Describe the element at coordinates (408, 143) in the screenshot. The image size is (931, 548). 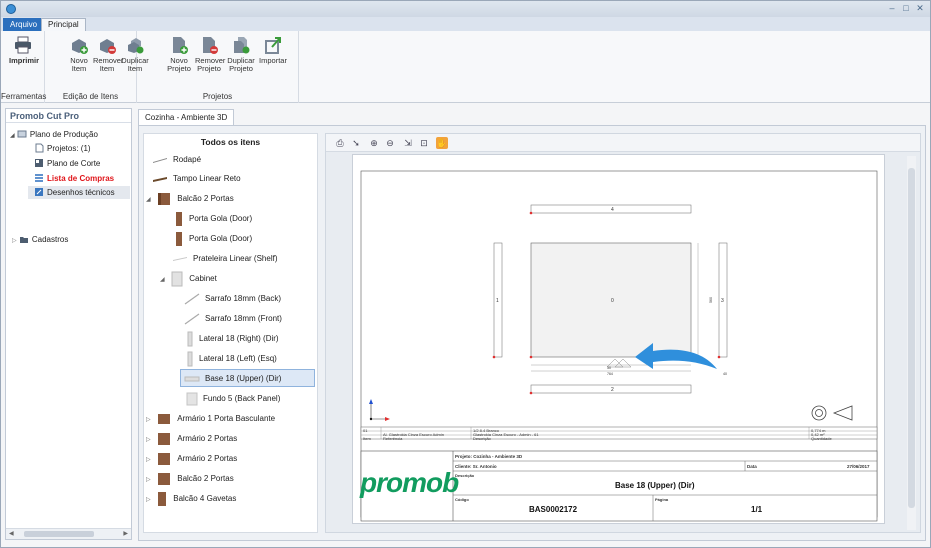
I see `fit-width-icon: ⇲` at that location.